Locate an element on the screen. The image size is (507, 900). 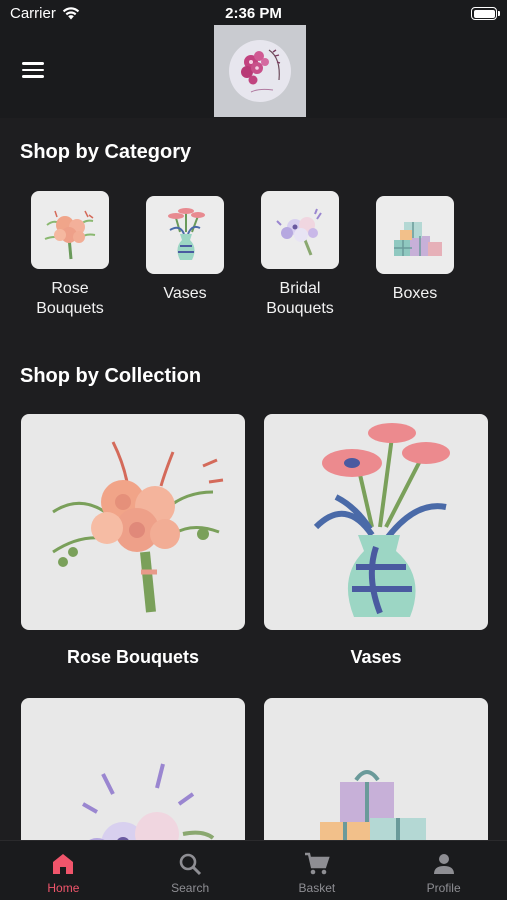
app-logo is located at coordinates (260, 71).